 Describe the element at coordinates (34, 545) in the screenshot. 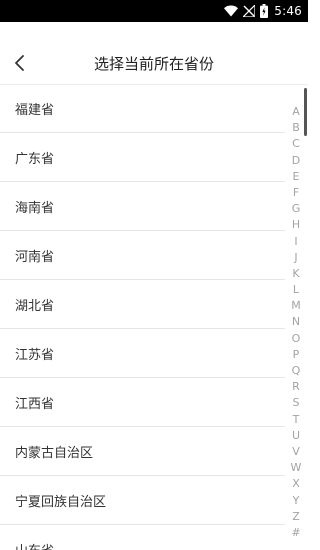

I see `province-label: 山东省` at that location.